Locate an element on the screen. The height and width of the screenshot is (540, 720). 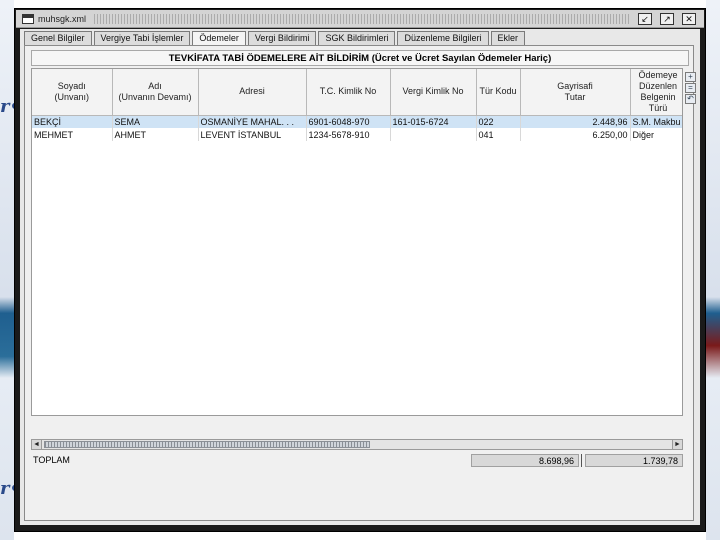
cell-tax-id: 161-015-6724 is located at coordinates (433, 121).